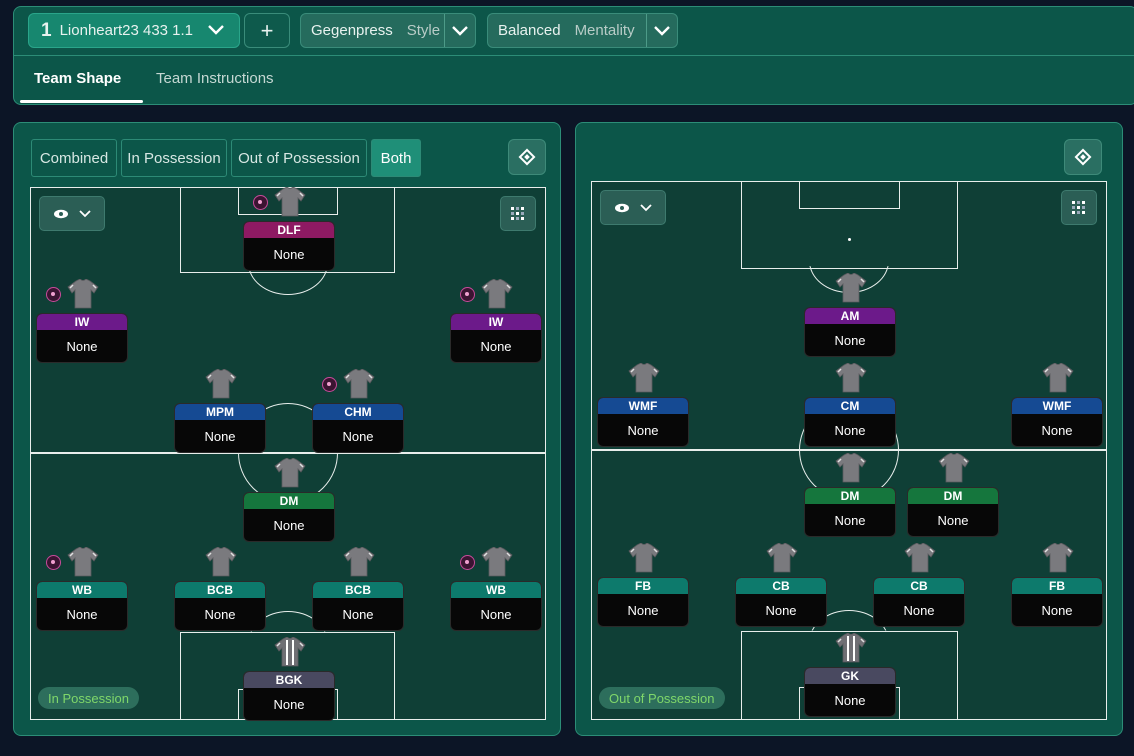  I want to click on role-label: CM, so click(850, 406).